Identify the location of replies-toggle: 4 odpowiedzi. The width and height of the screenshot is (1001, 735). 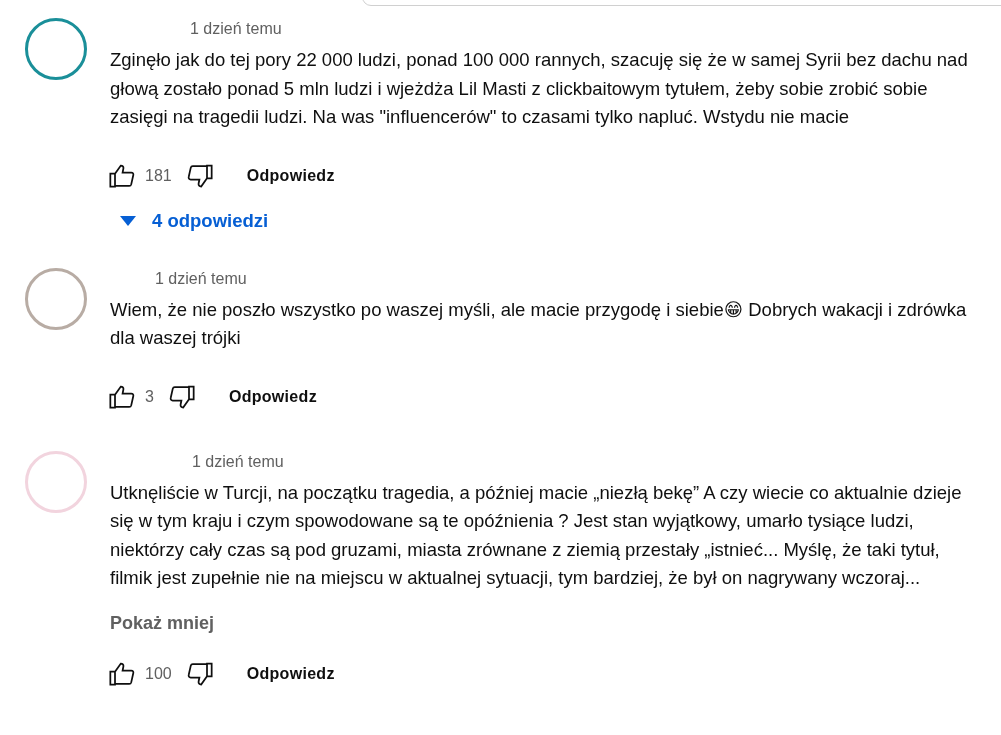
(194, 220).